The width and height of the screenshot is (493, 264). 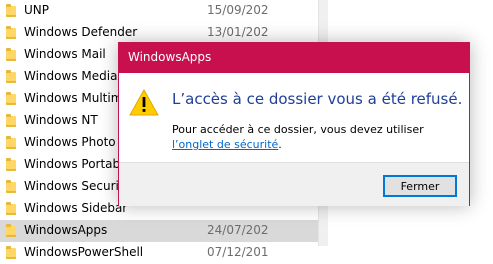 What do you see at coordinates (280, 144) in the screenshot?
I see `detail-suffix: .` at bounding box center [280, 144].